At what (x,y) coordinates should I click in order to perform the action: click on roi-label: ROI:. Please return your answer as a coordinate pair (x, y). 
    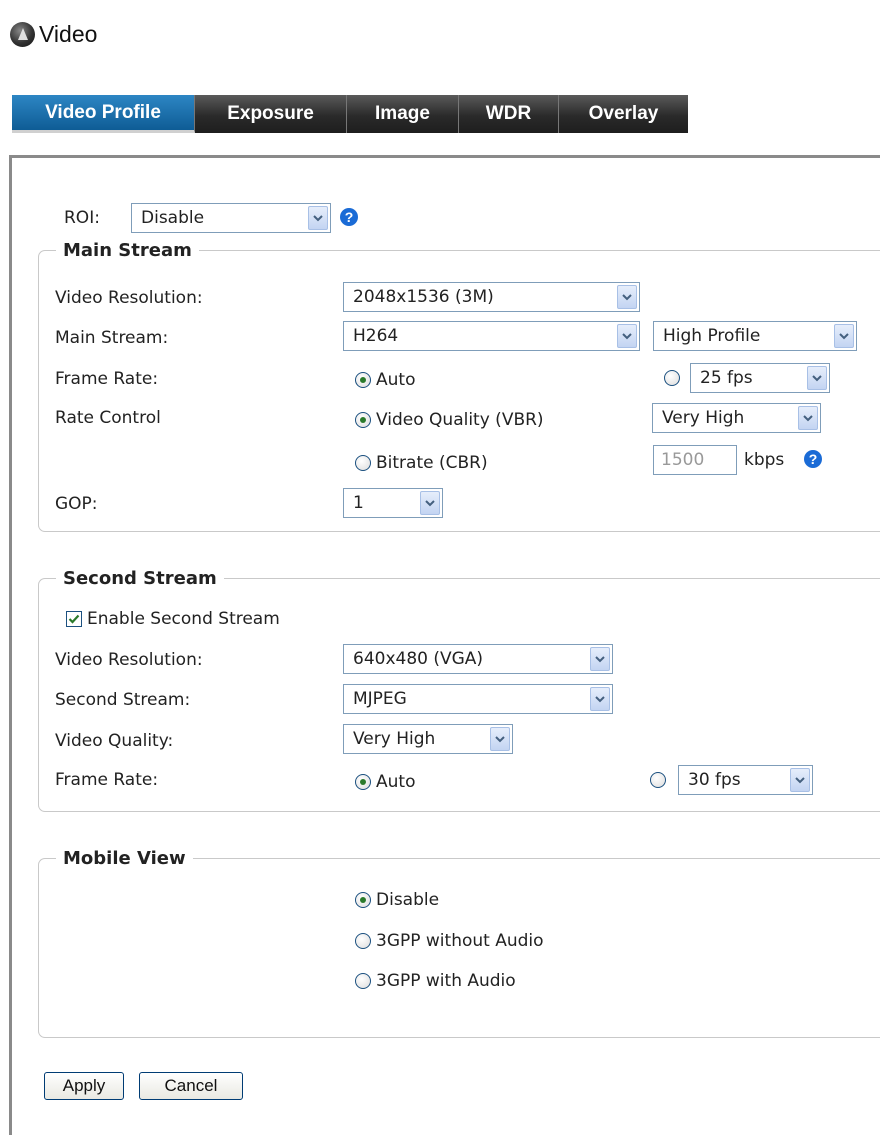
    Looking at the image, I should click on (82, 218).